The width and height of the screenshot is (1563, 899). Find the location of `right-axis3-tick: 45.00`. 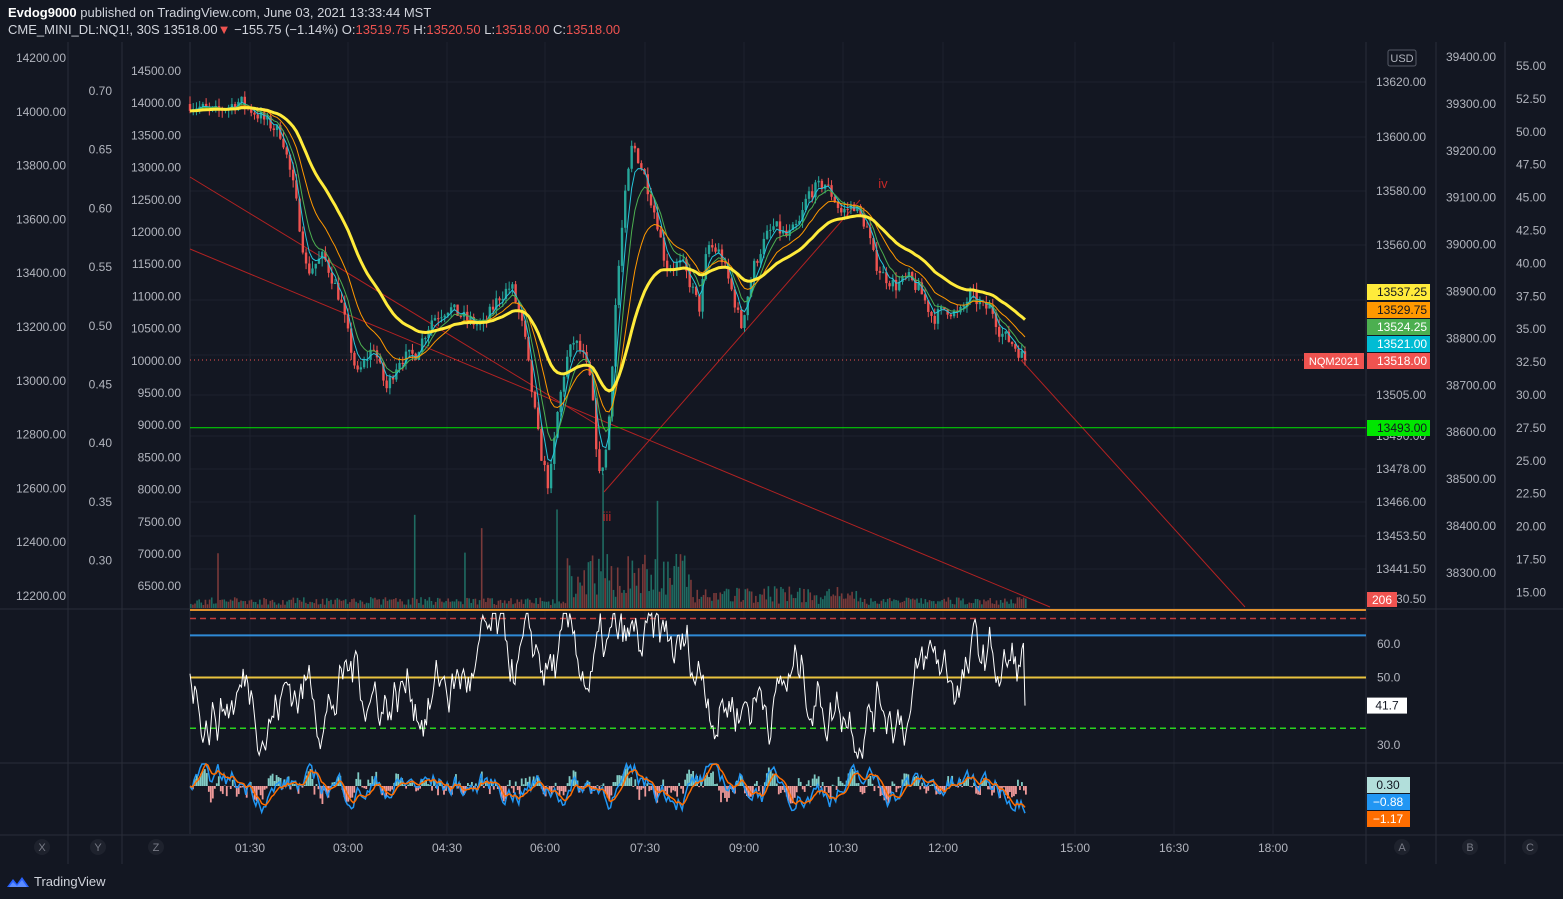

right-axis3-tick: 45.00 is located at coordinates (1531, 198).